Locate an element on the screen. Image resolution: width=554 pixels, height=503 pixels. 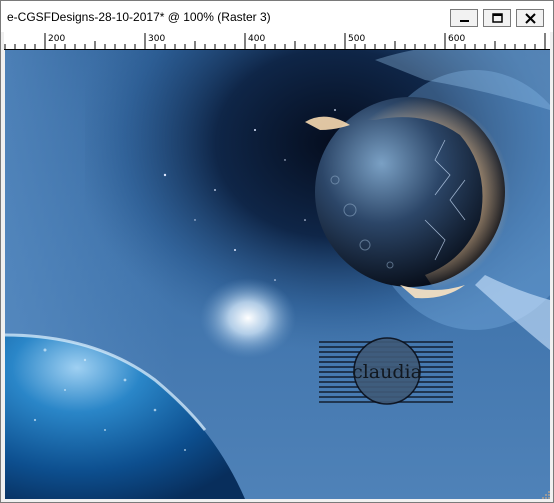
close-button is located at coordinates (530, 18).